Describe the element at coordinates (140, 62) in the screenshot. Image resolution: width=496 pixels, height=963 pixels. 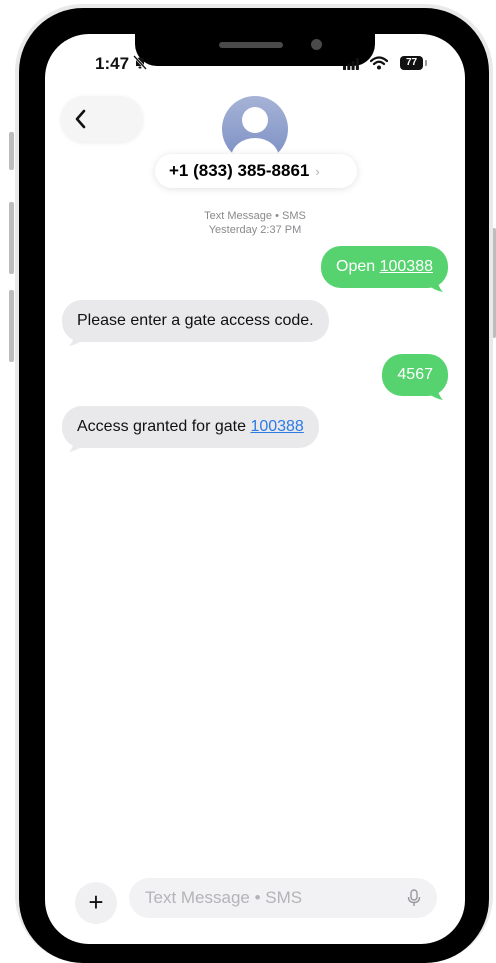
I see `bell-slash-icon` at that location.